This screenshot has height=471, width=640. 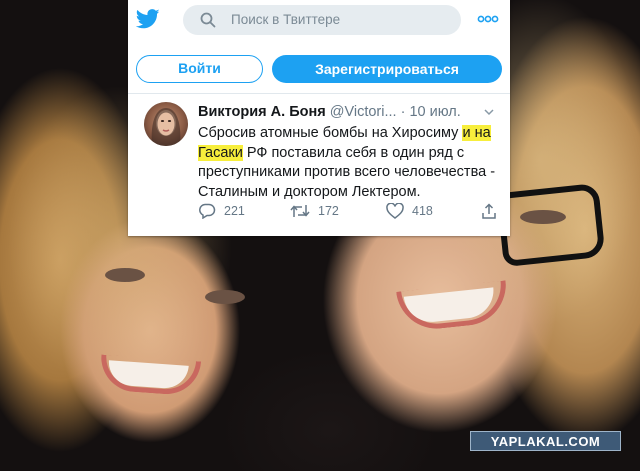 I want to click on avatar, so click(x=166, y=124).